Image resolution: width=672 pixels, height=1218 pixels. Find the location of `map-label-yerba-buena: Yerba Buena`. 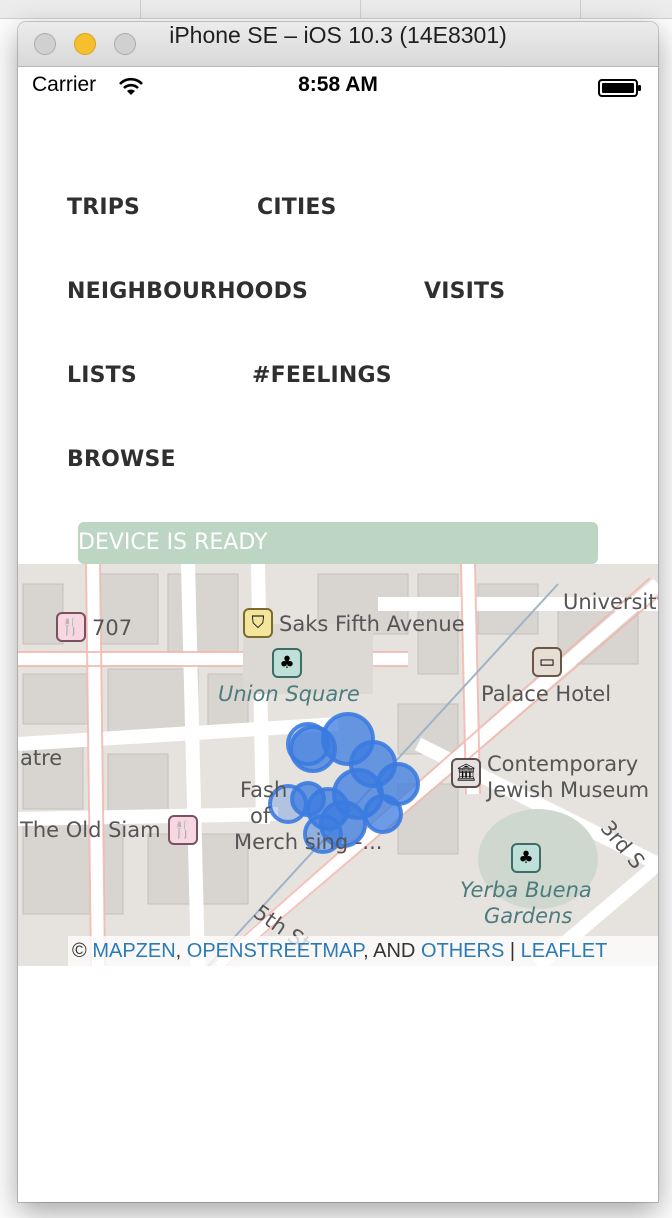

map-label-yerba-buena: Yerba Buena is located at coordinates (526, 890).